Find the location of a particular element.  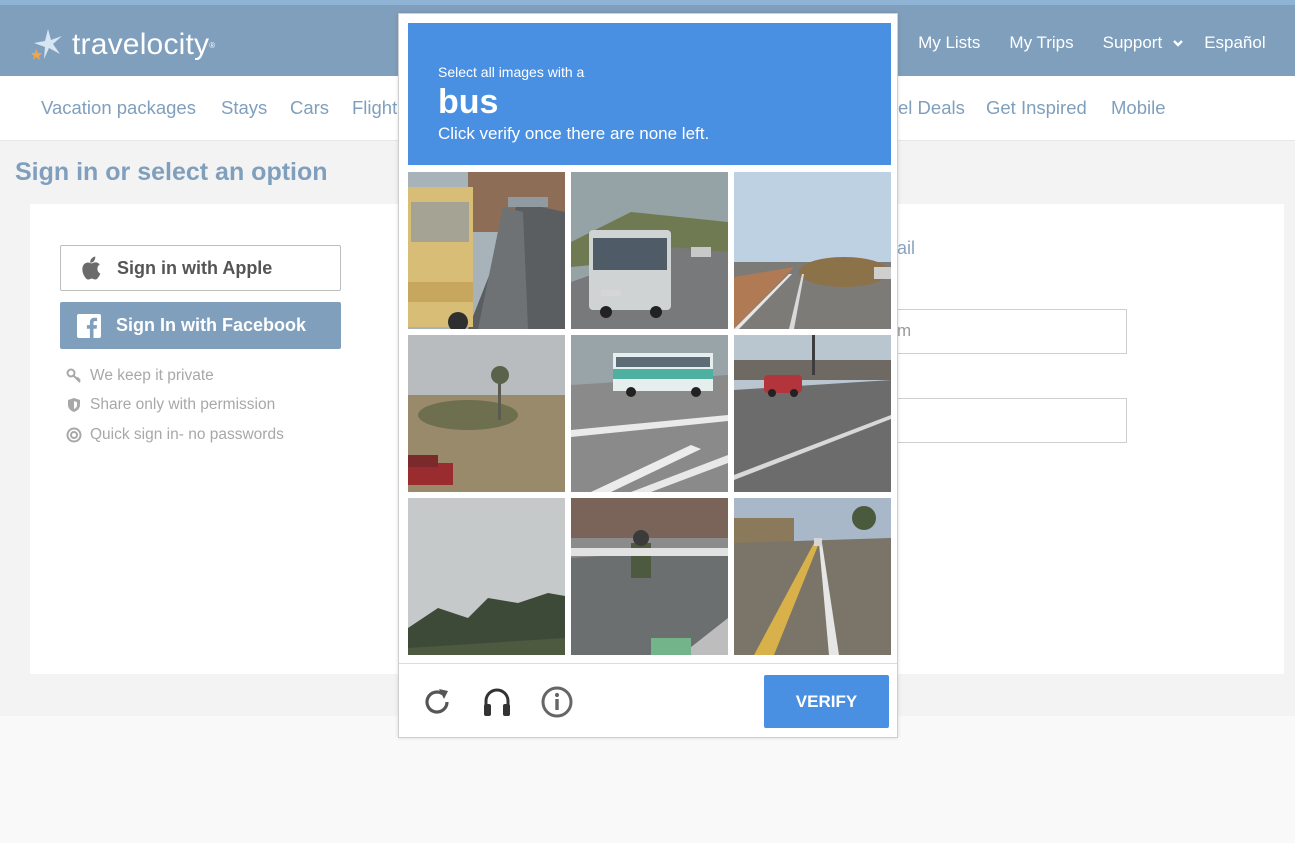

facebook-icon is located at coordinates (89, 326).